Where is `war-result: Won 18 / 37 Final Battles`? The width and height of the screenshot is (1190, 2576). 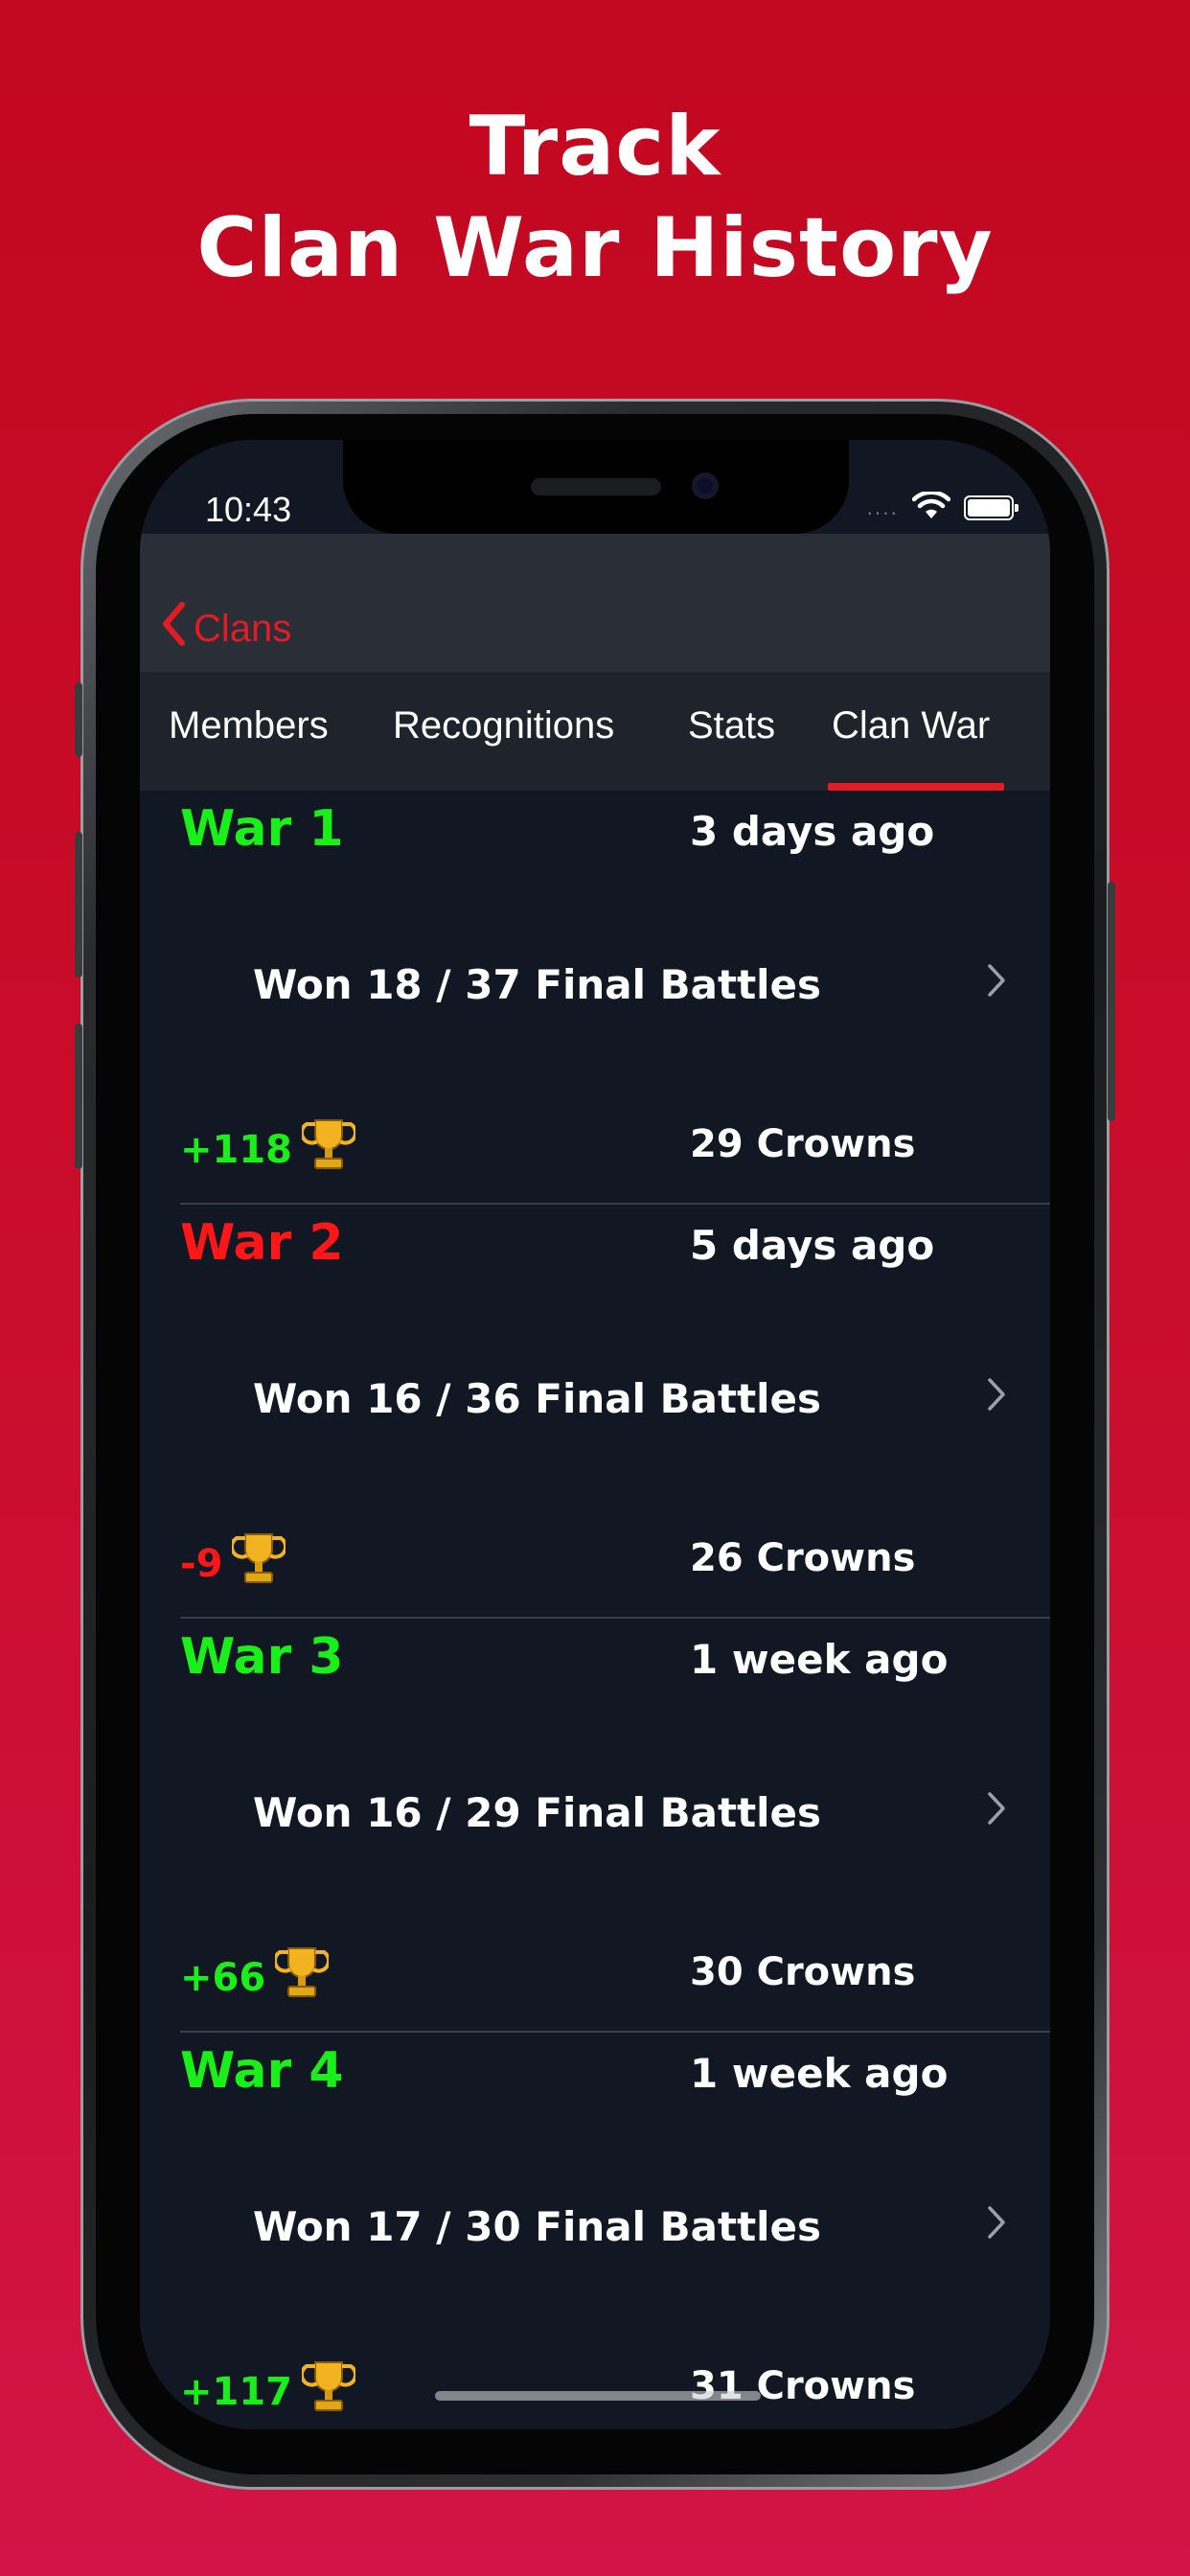 war-result: Won 18 / 37 Final Battles is located at coordinates (538, 985).